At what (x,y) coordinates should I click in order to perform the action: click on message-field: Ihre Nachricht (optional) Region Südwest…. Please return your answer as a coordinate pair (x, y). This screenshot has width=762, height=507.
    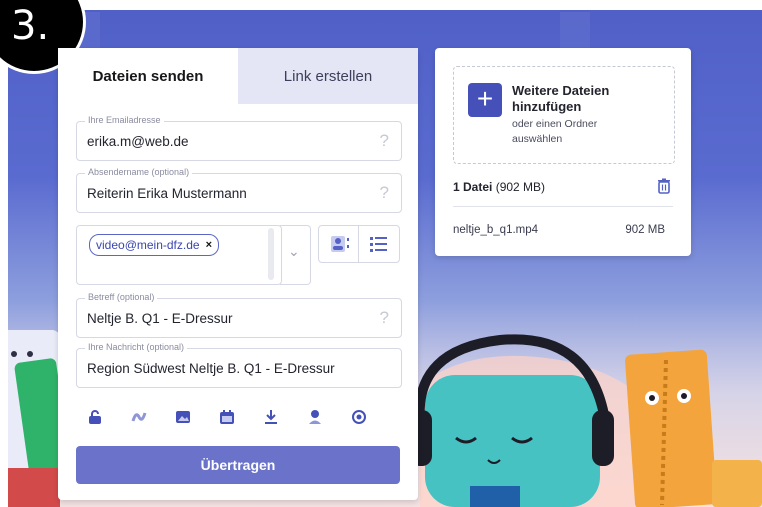
    Looking at the image, I should click on (239, 365).